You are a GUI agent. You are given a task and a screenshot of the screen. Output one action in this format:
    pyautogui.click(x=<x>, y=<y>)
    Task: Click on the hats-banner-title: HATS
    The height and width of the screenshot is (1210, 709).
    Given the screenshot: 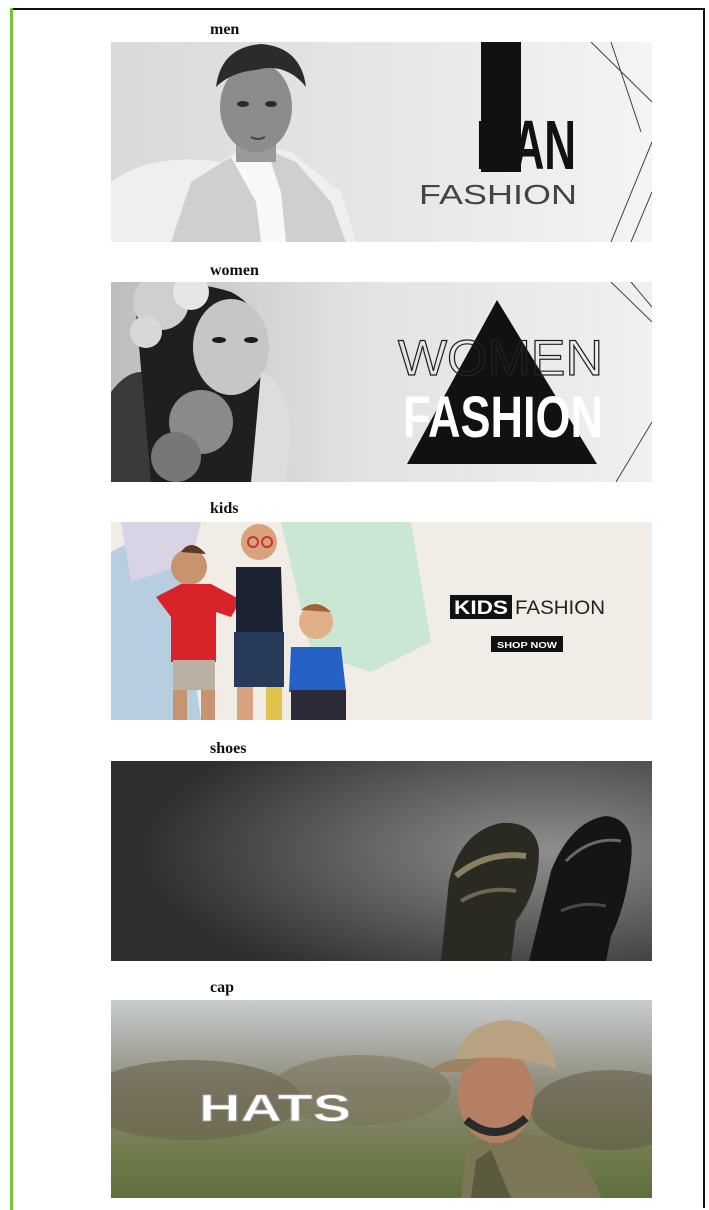 What is the action you would take?
    pyautogui.click(x=275, y=1109)
    